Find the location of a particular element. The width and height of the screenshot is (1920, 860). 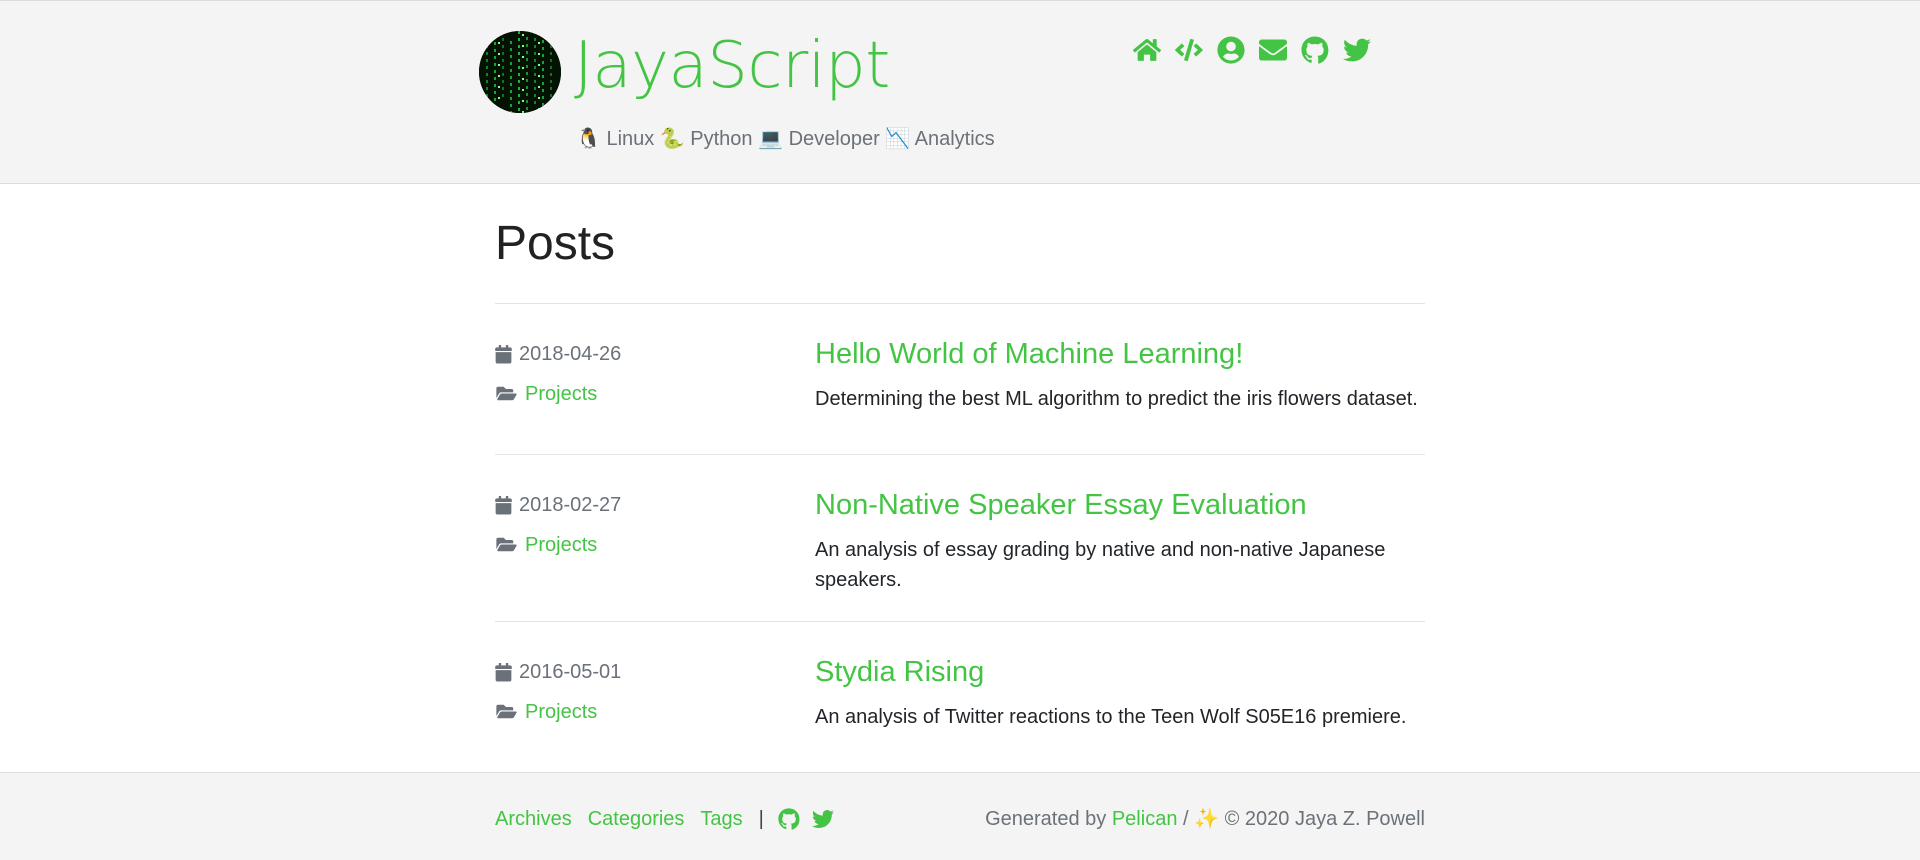

github-link is located at coordinates (1315, 50).